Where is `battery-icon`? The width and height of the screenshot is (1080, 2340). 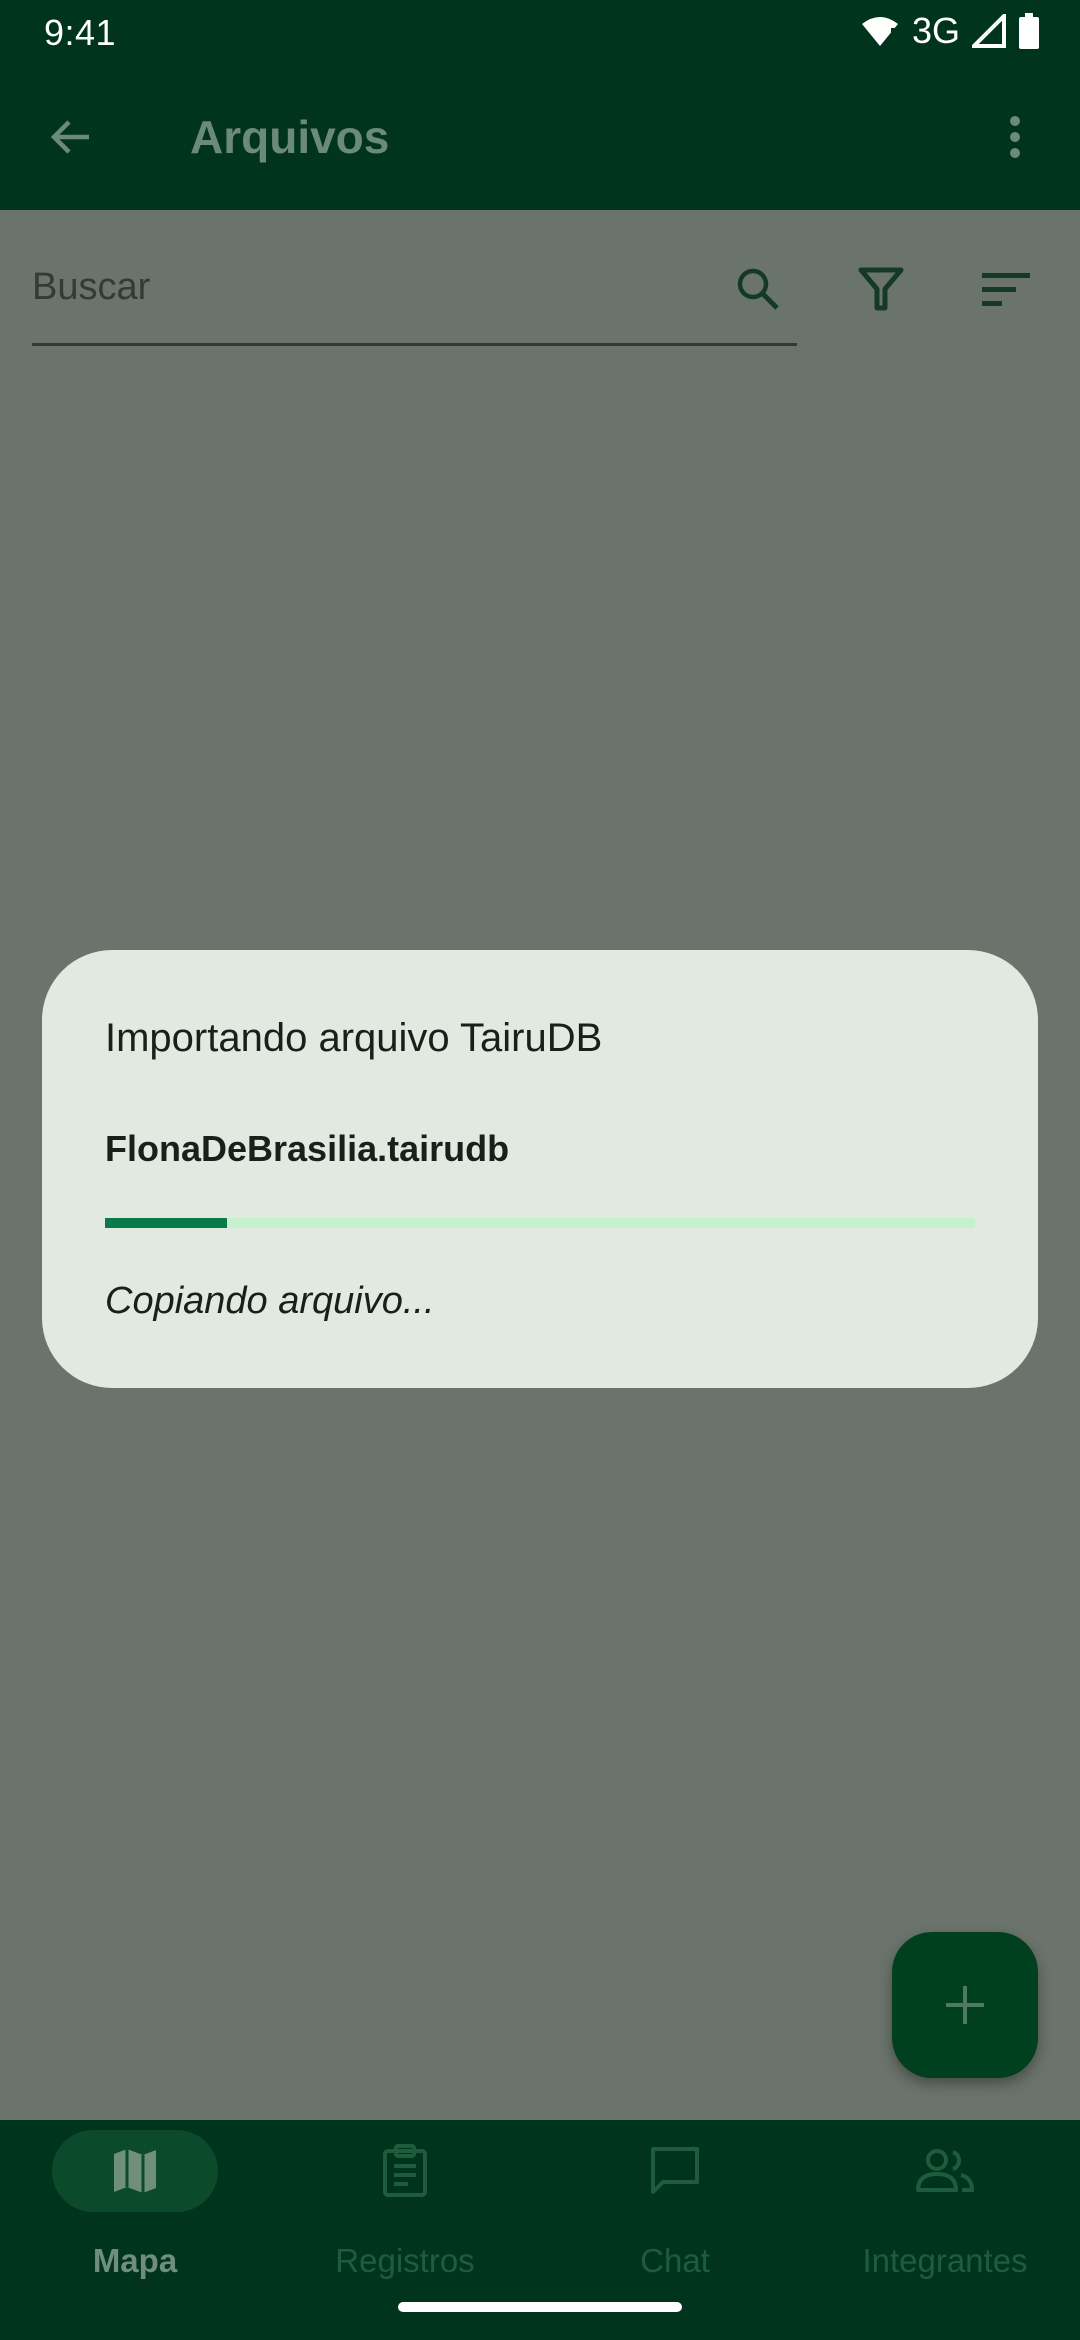
battery-icon is located at coordinates (1029, 31).